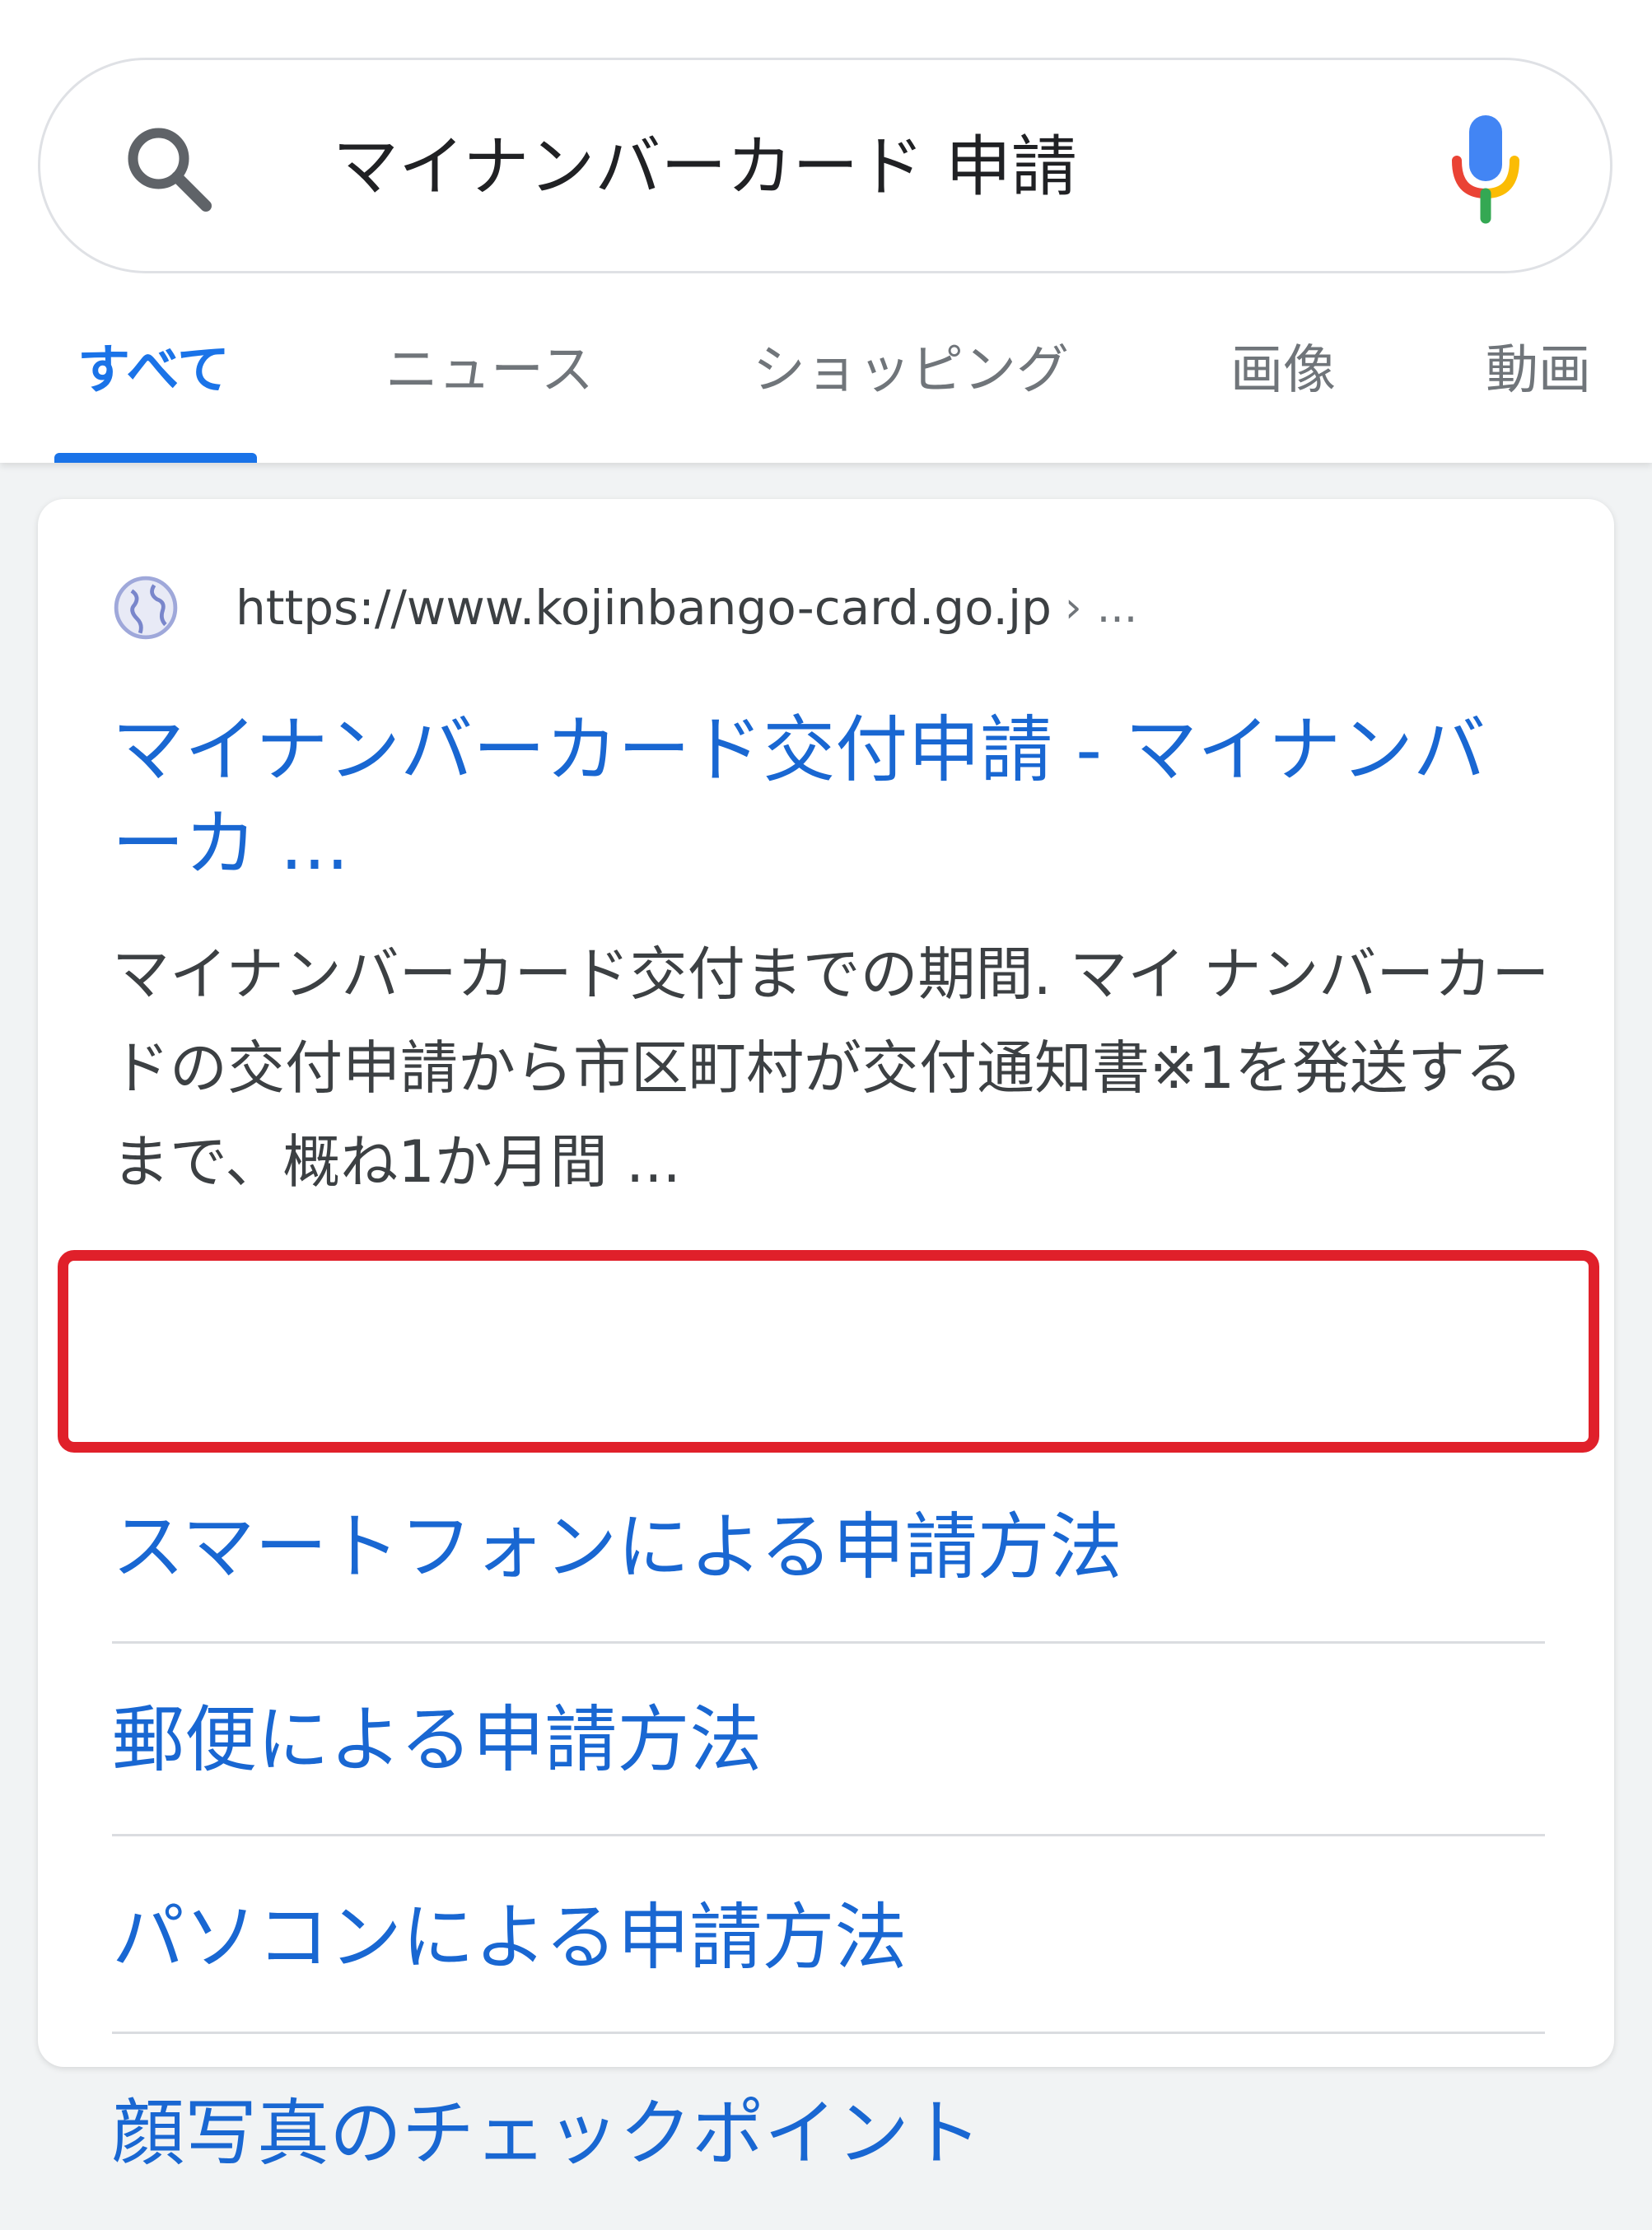 The width and height of the screenshot is (1652, 2230). I want to click on sitelink-photo-checkpoints: 顔写真のチェックポイント, so click(828, 2133).